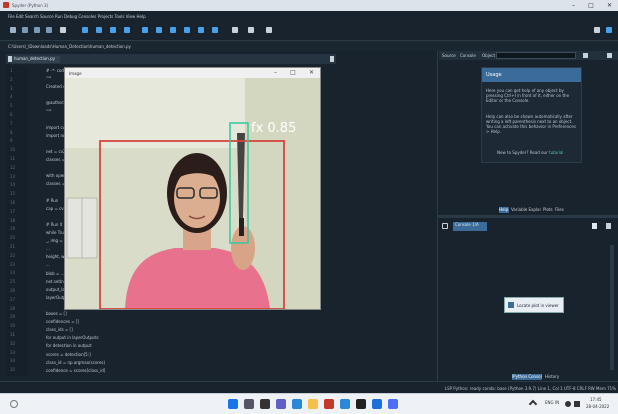 The width and height of the screenshot is (618, 414). What do you see at coordinates (526, 209) in the screenshot?
I see `tab-variable-explorer: Variable Explorer` at bounding box center [526, 209].